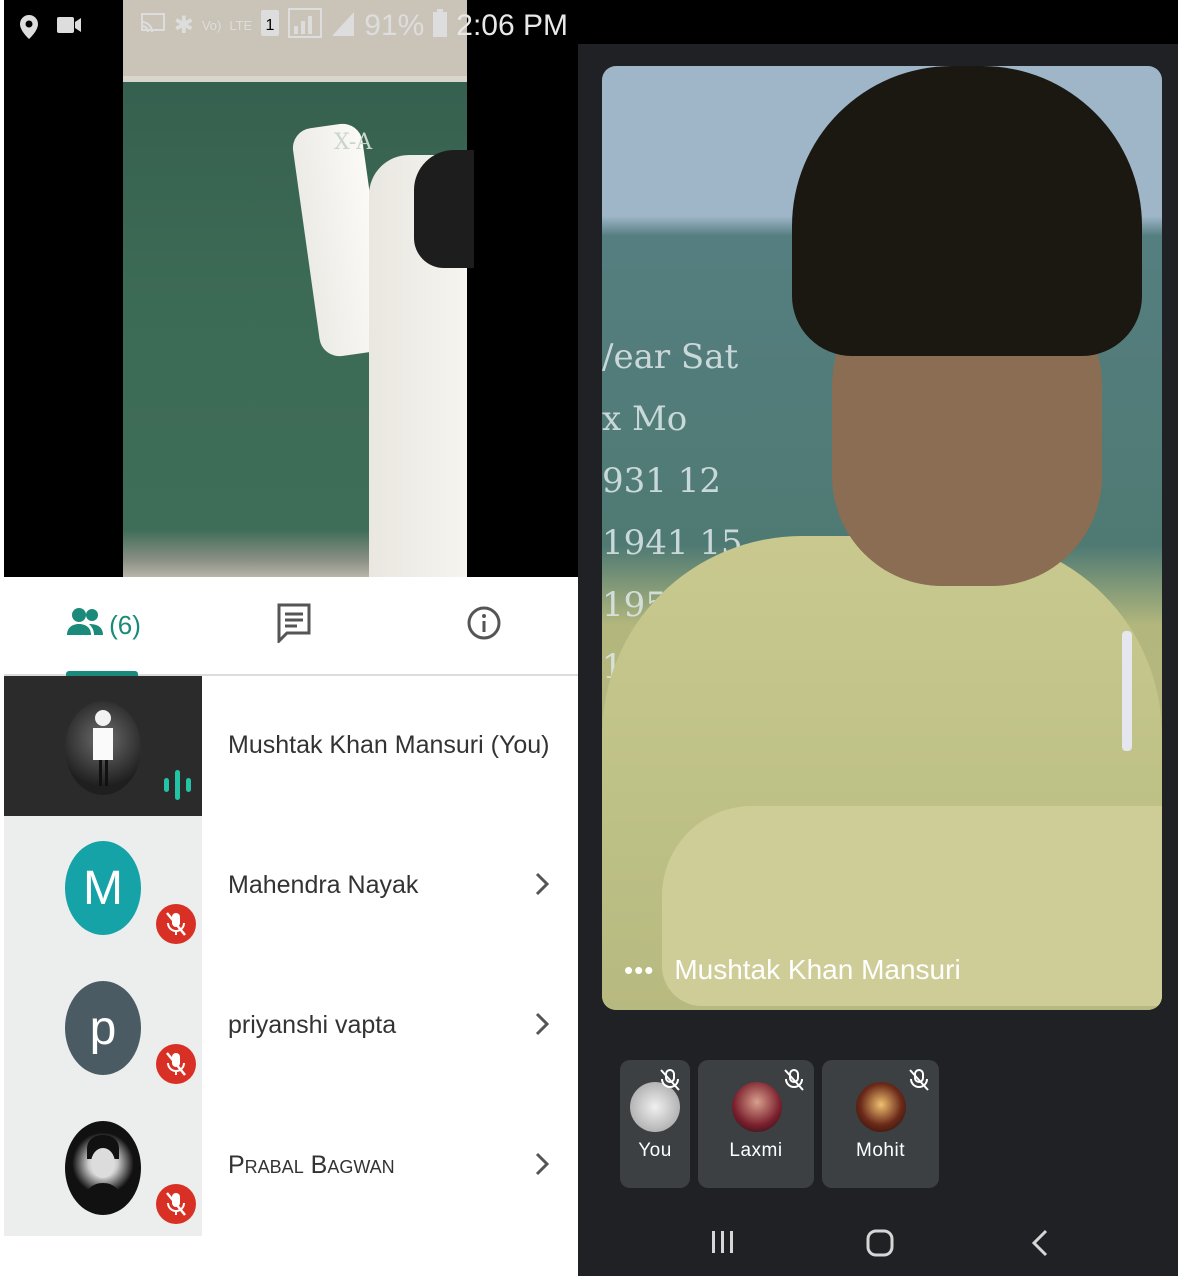  I want to click on participant-name: Mahendra Nayak, so click(323, 885).